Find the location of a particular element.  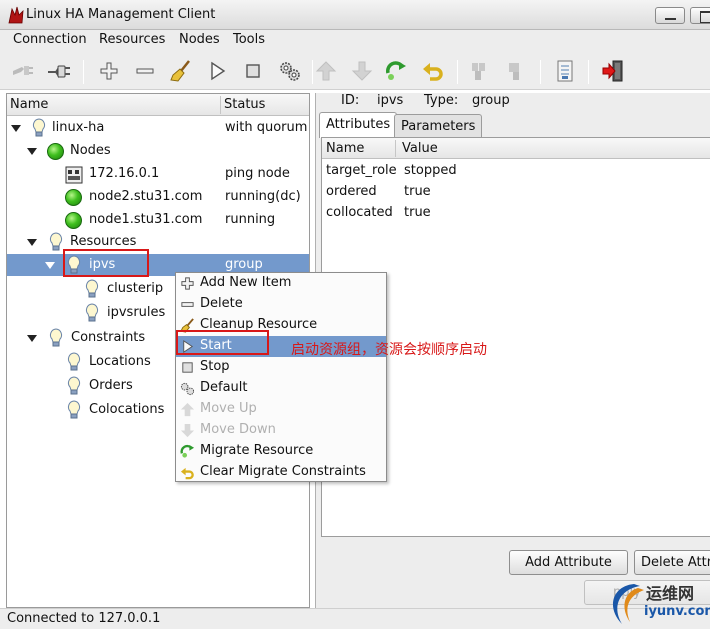

tree-label: Locations is located at coordinates (120, 361).